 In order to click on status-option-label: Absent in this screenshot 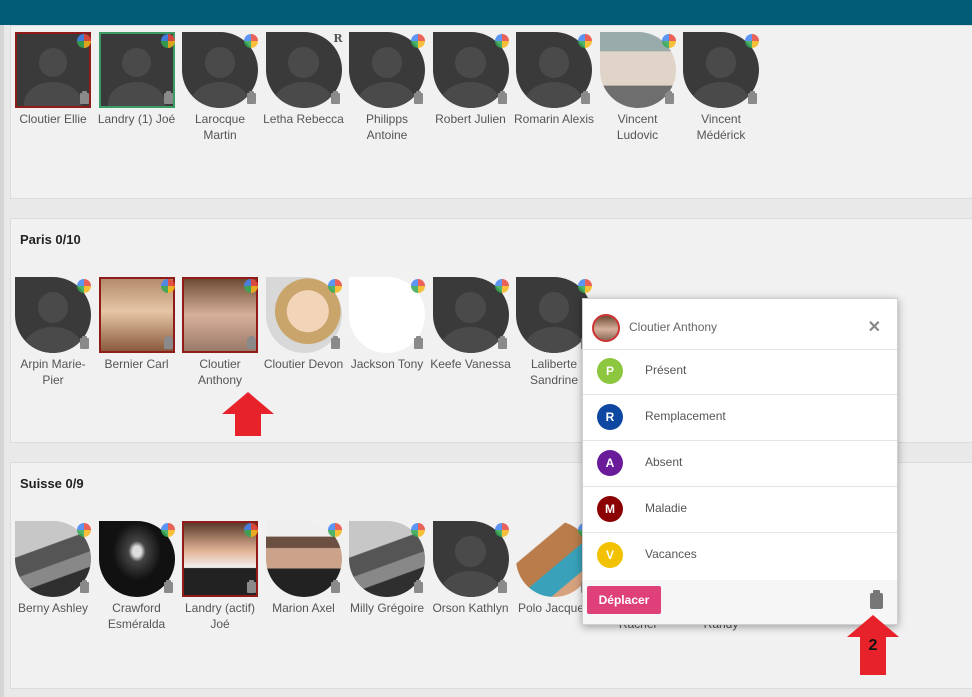, I will do `click(664, 462)`.